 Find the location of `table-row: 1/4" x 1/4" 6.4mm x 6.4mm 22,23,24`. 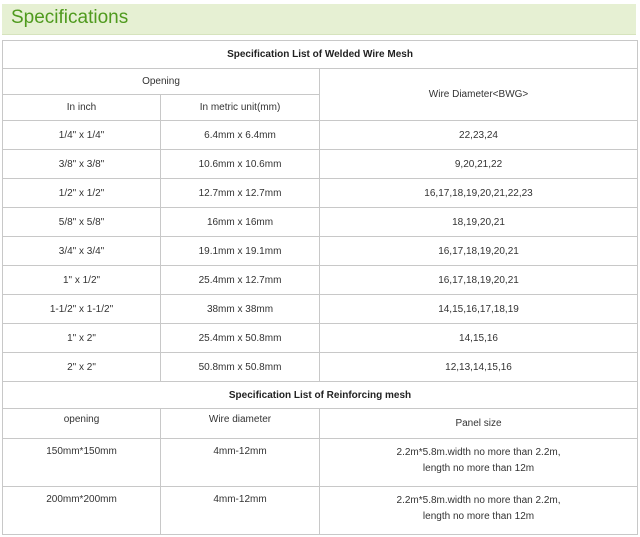

table-row: 1/4" x 1/4" 6.4mm x 6.4mm 22,23,24 is located at coordinates (320, 135).